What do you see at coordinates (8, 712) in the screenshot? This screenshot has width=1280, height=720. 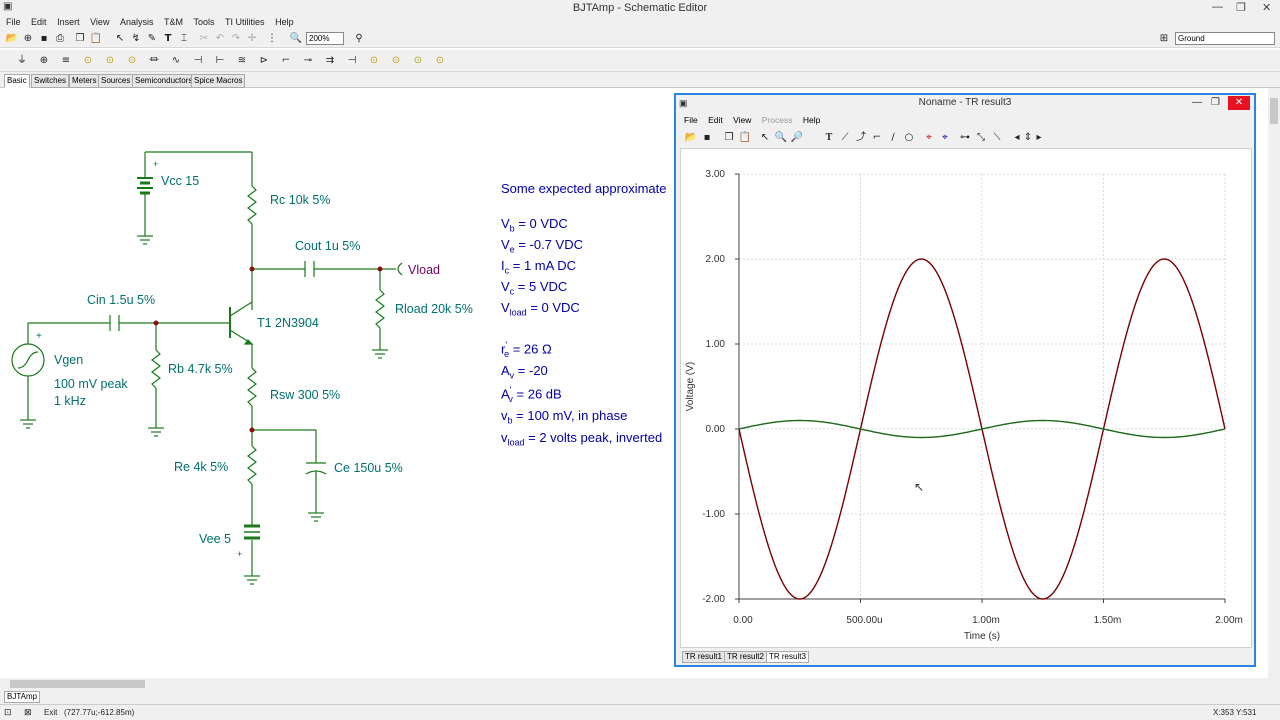 I see `status-icon: ⊡` at bounding box center [8, 712].